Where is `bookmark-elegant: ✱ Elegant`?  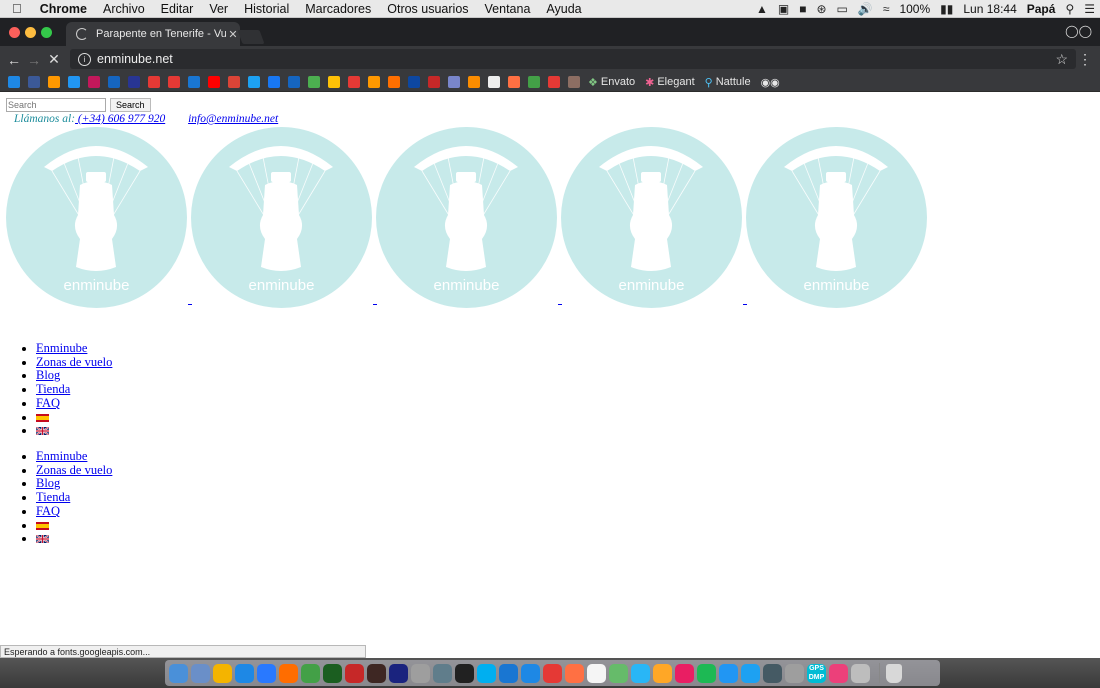
bookmark-elegant: ✱ Elegant is located at coordinates (670, 82).